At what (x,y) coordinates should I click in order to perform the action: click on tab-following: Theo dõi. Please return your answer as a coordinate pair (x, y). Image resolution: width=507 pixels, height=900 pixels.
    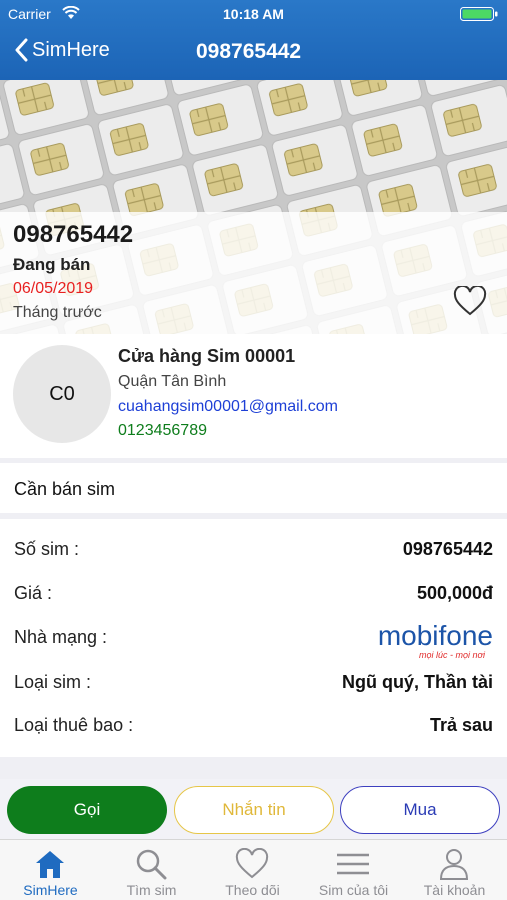
    Looking at the image, I should click on (252, 870).